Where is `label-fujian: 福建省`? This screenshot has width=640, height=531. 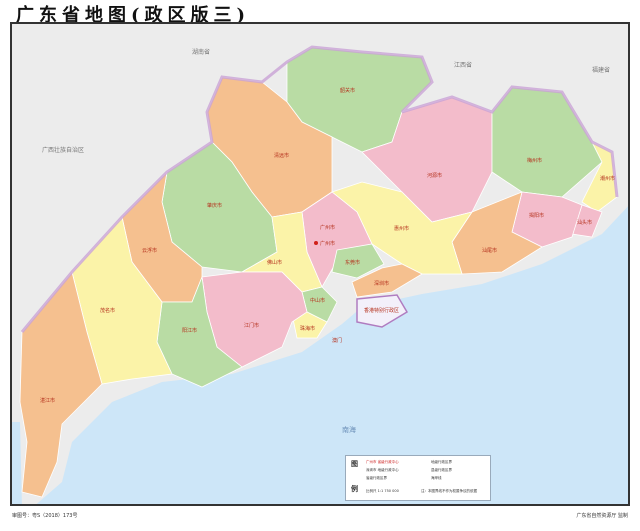
label-fujian: 福建省 is located at coordinates (601, 70).